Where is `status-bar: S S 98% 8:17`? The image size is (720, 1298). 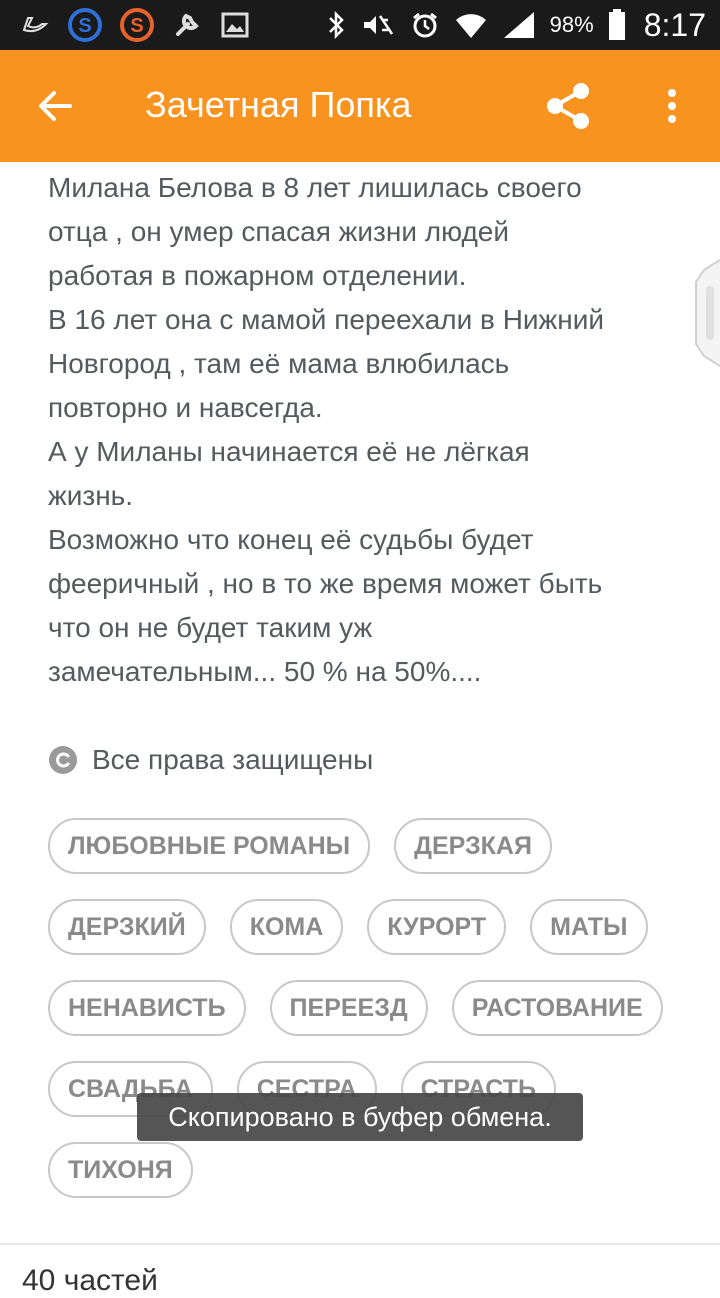 status-bar: S S 98% 8:17 is located at coordinates (360, 25).